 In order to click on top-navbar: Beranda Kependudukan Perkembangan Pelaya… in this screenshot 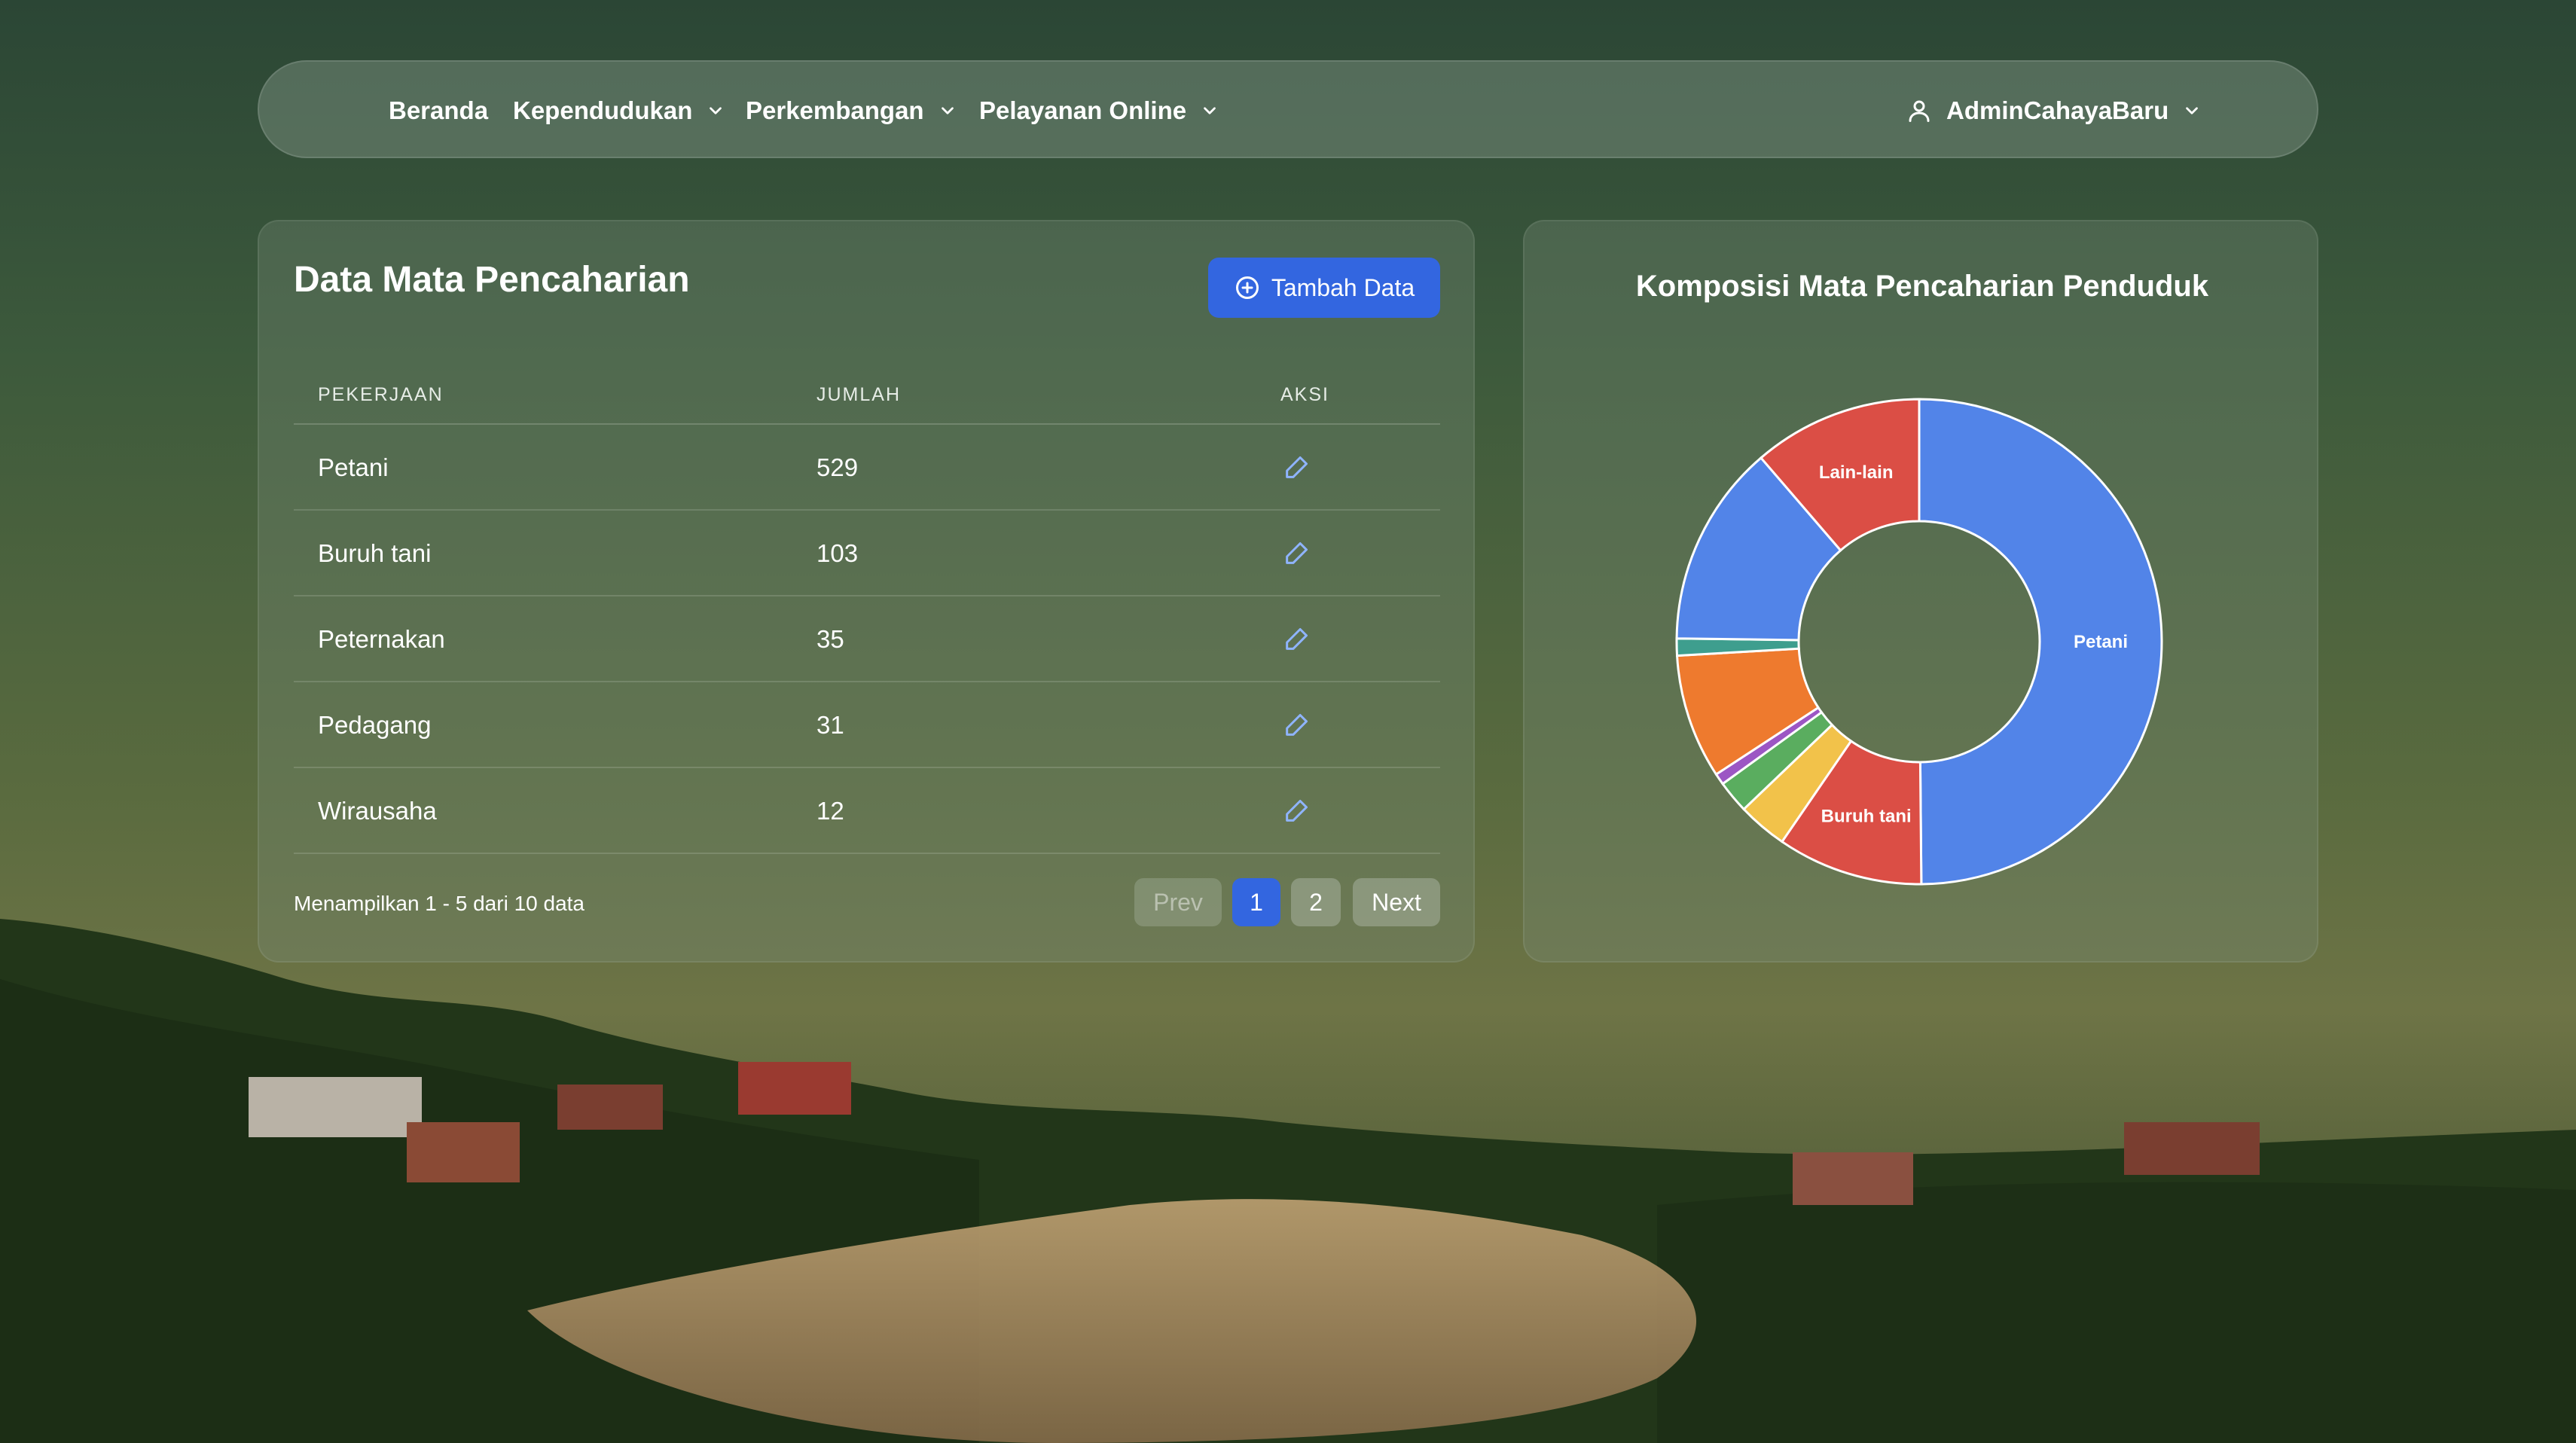, I will do `click(1288, 109)`.